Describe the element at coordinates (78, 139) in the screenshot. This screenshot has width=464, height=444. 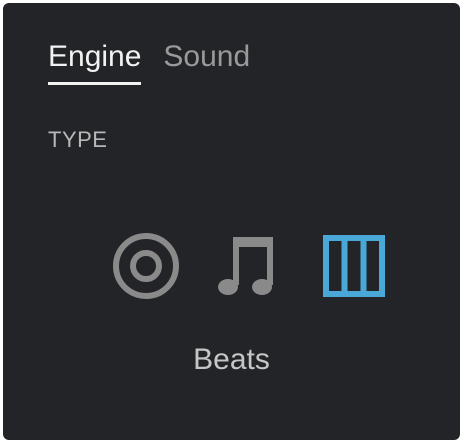
I see `type-section-label: TYPE` at that location.